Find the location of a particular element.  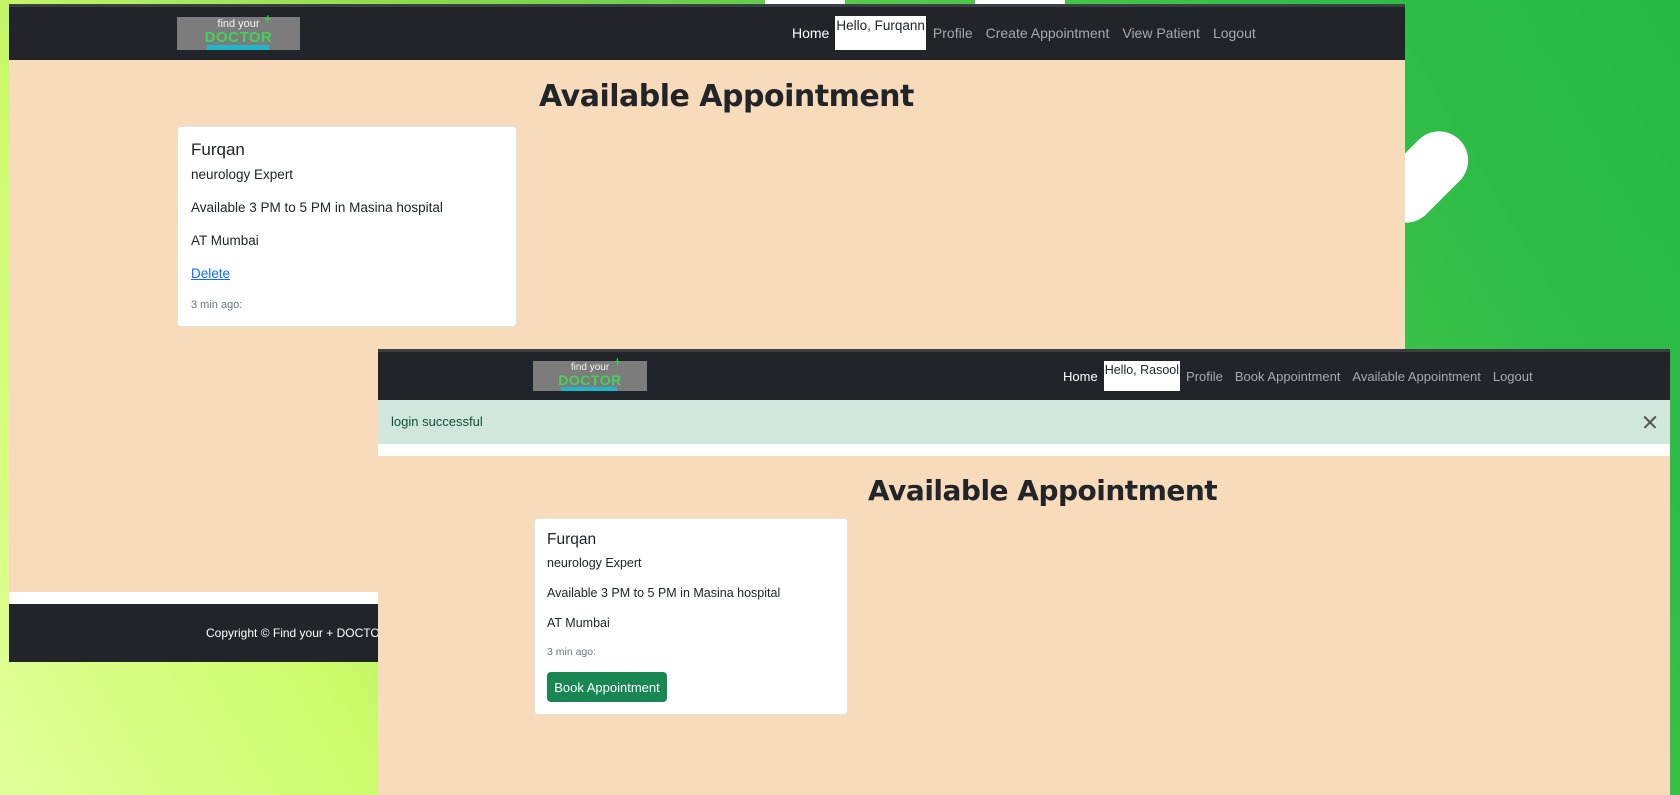

nav-book-appointment: Book Appointment is located at coordinates (1288, 376).